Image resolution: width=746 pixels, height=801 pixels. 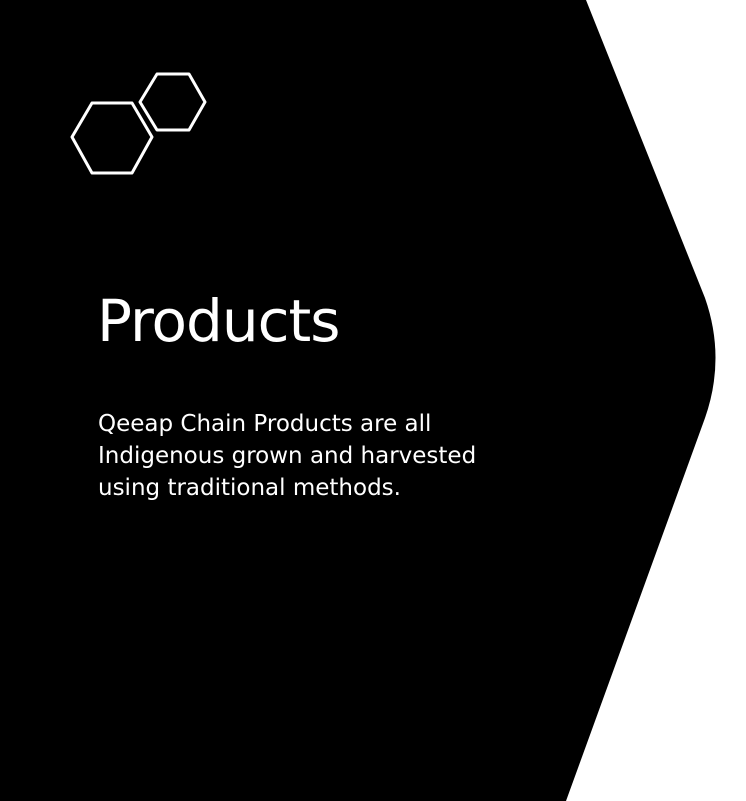 I want to click on large-hexagon-icon, so click(x=112, y=138).